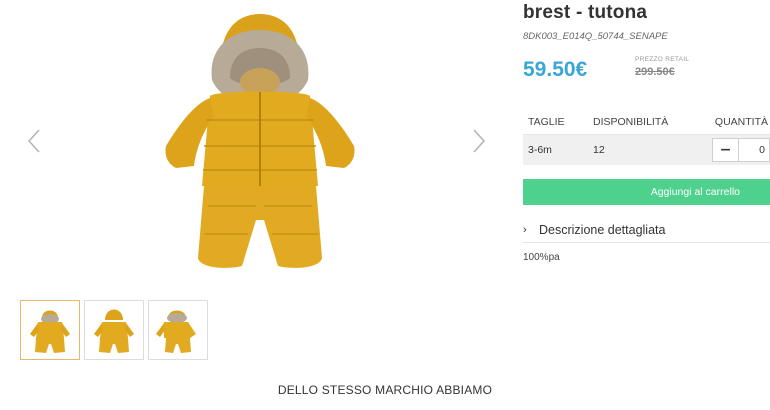 This screenshot has width=770, height=410. I want to click on availability-cell: 12, so click(640, 149).